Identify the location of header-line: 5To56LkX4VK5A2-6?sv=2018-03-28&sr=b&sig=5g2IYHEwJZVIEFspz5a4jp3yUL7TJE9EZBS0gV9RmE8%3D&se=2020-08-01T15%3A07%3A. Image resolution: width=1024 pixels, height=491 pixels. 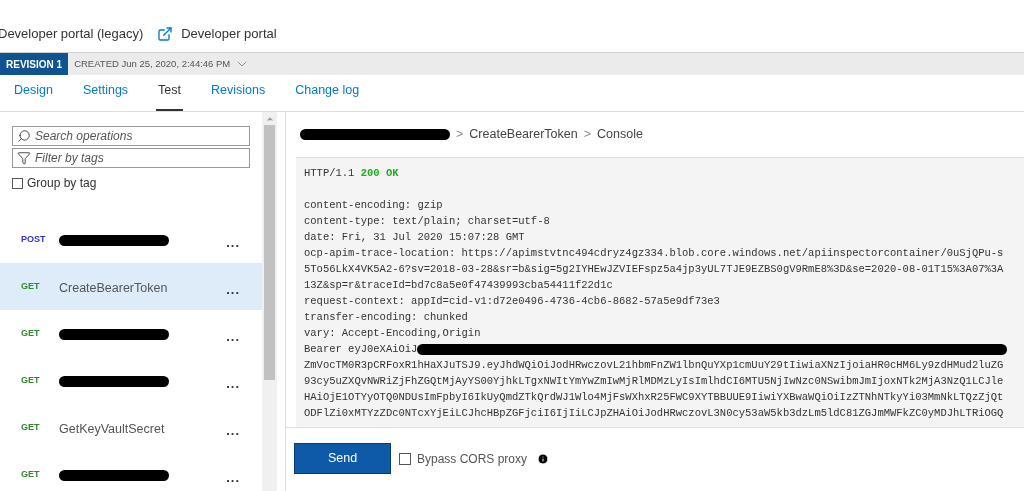
(654, 269).